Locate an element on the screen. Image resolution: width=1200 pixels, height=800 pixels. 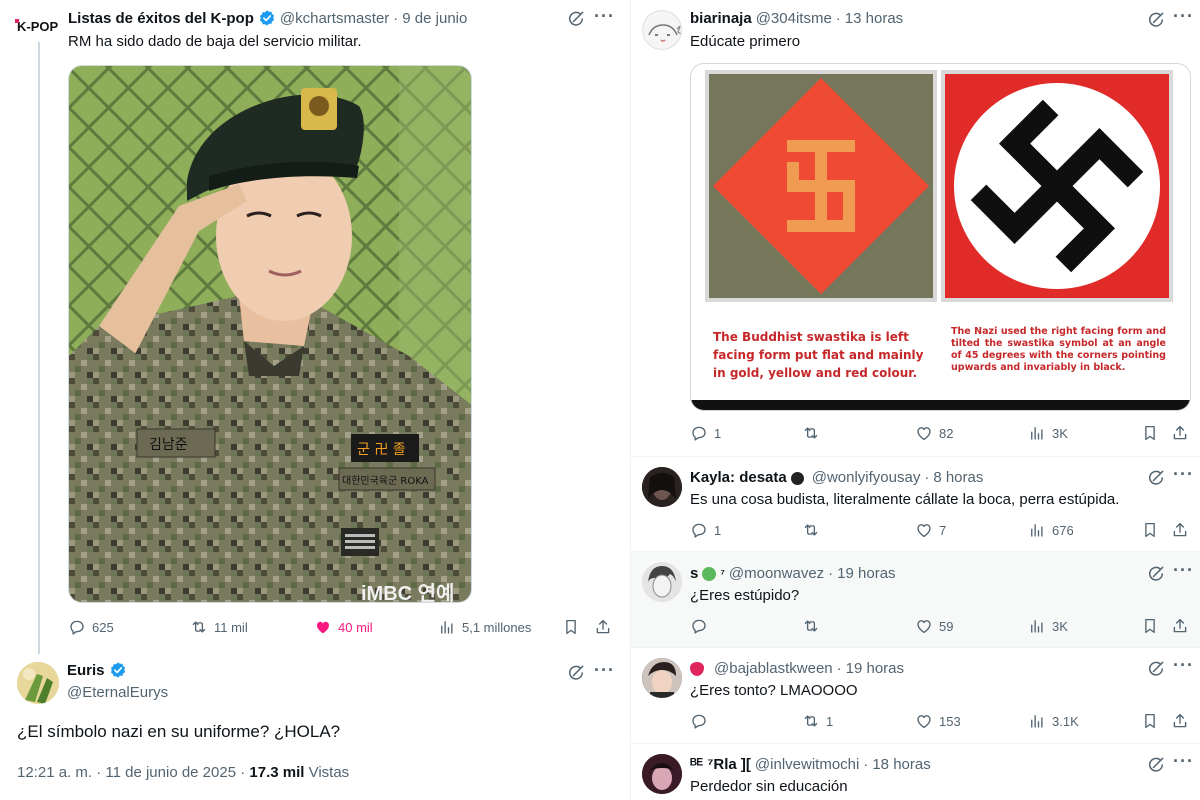
like-button: 82 is located at coordinates (934, 433).